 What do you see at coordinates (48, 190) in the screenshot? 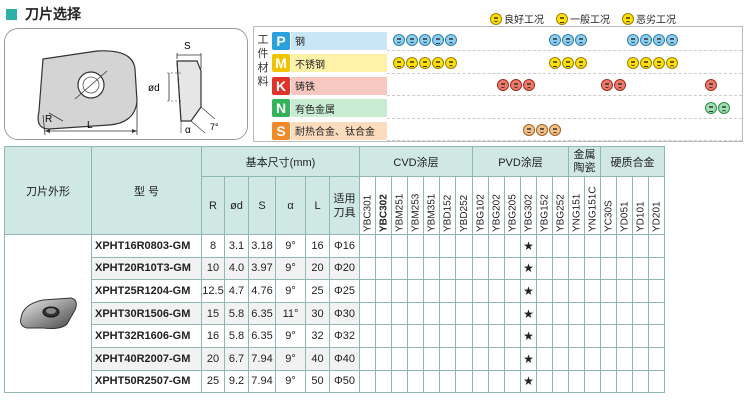
I see `header-shape: 刀片外形` at bounding box center [48, 190].